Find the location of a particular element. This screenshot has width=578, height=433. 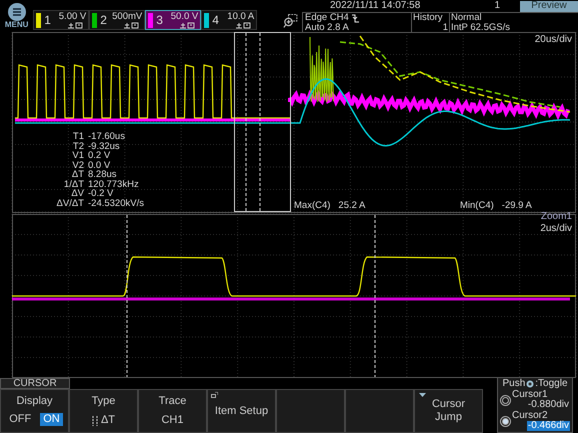

readout-label: T1 is located at coordinates (78, 137).